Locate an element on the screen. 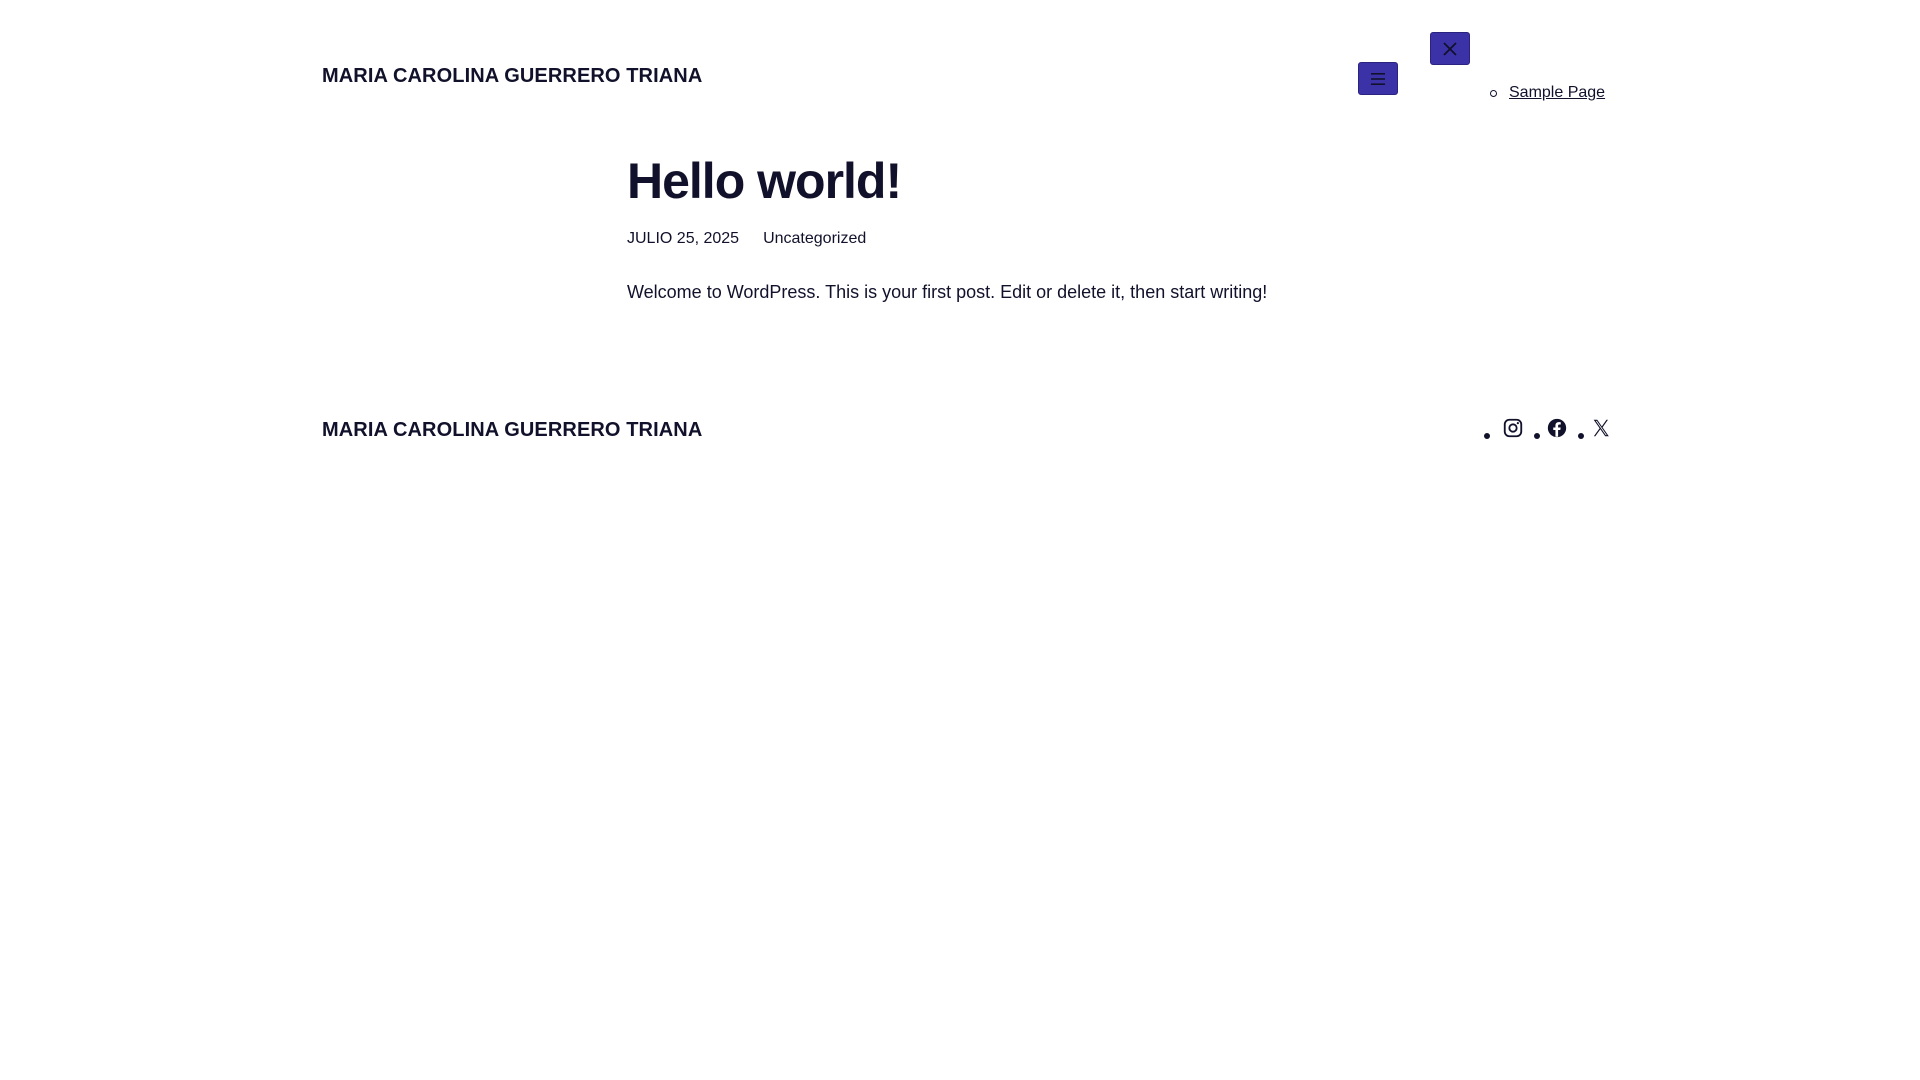 Image resolution: width=1920 pixels, height=1080 pixels. nav-link-sample-page: Sample Page is located at coordinates (1557, 93).